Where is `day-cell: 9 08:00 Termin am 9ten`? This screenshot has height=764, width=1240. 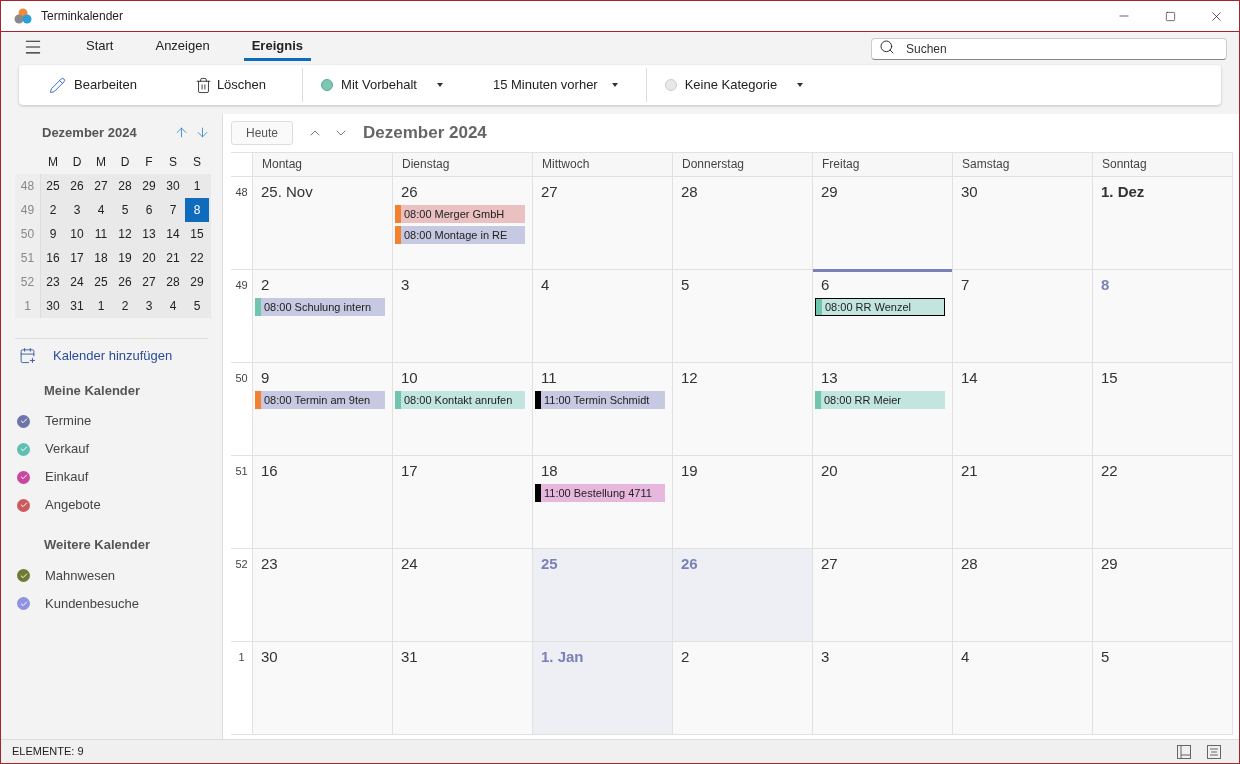
day-cell: 9 08:00 Termin am 9ten is located at coordinates (323, 409).